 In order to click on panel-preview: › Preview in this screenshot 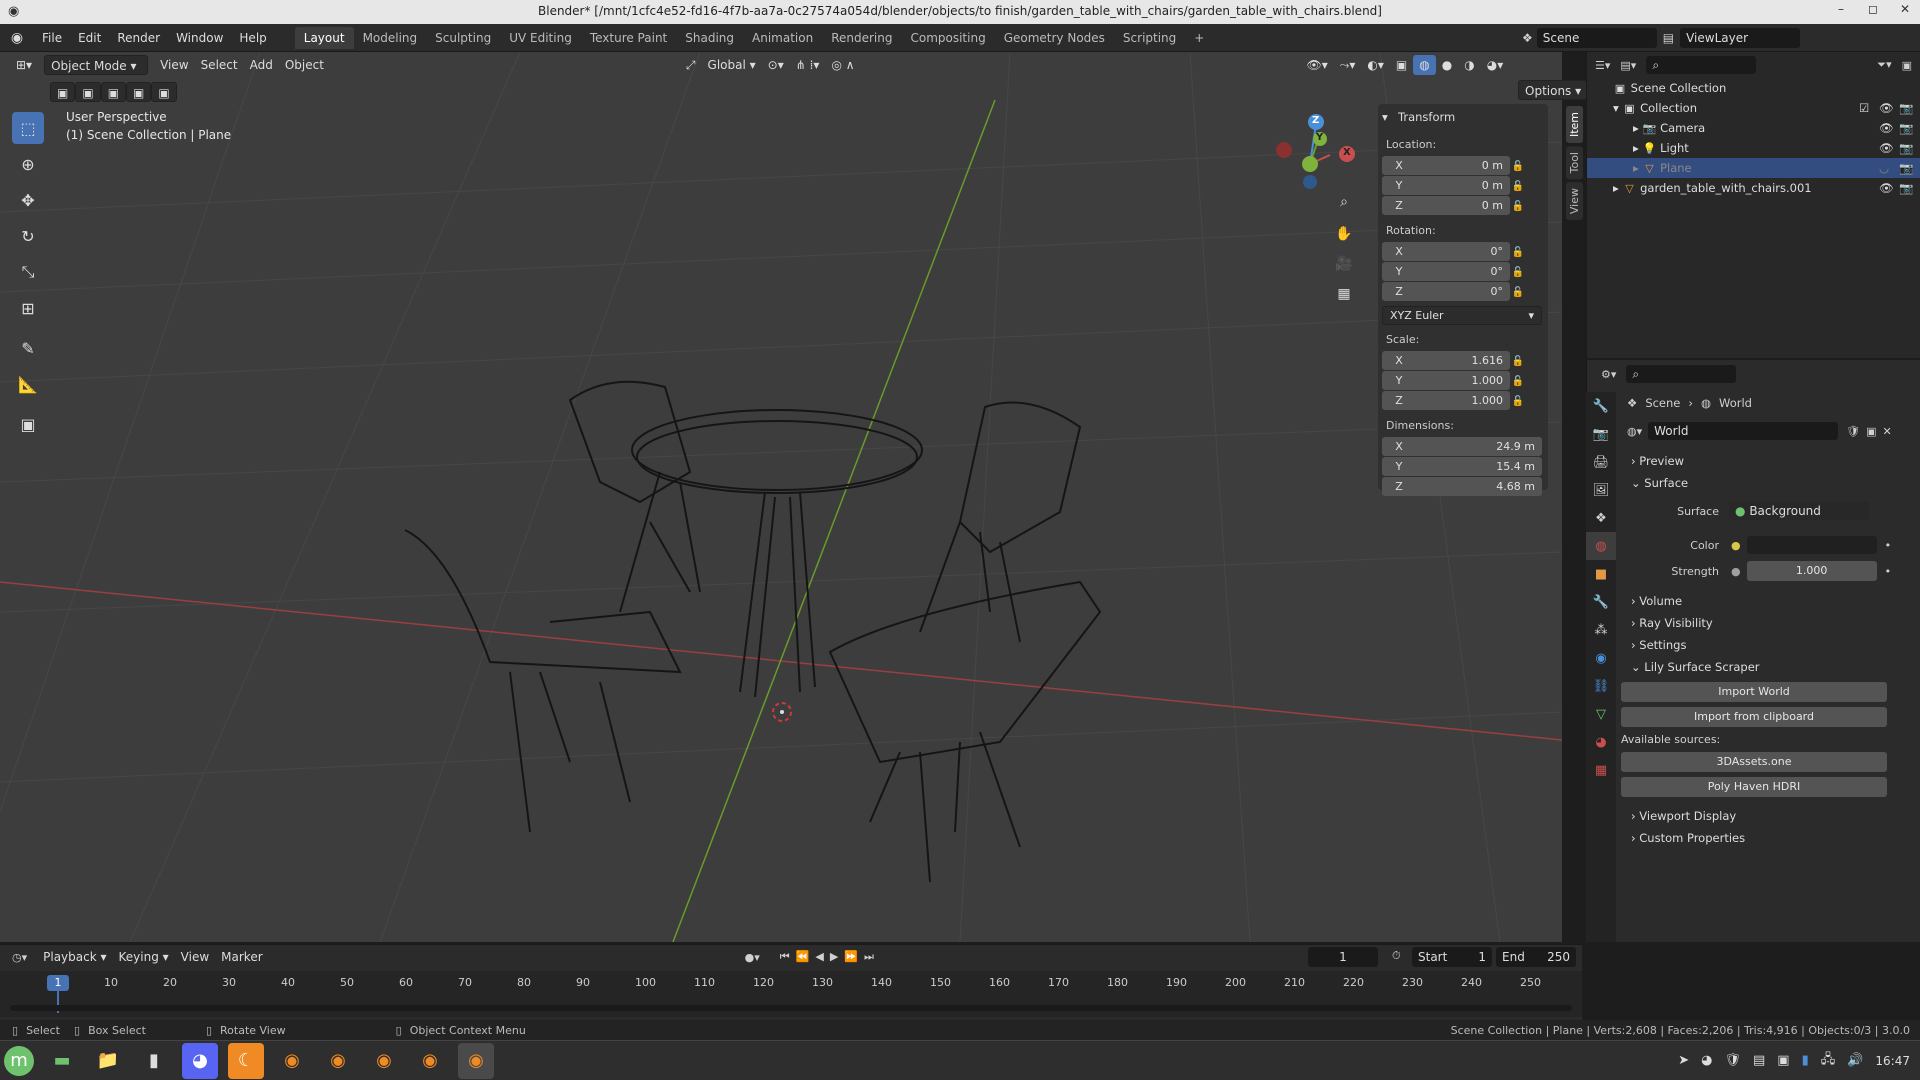, I will do `click(1769, 461)`.